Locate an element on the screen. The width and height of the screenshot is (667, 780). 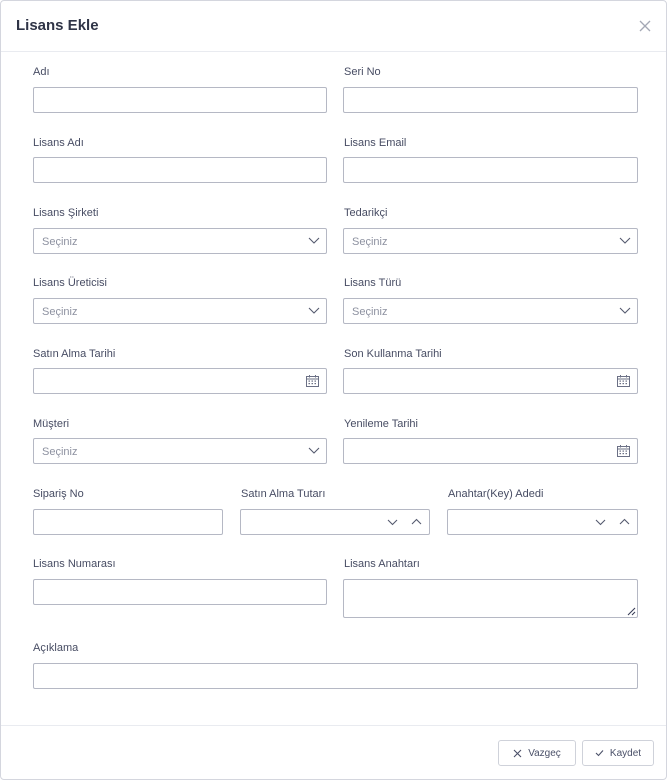
license-type-select: Seçiniz is located at coordinates (490, 311).